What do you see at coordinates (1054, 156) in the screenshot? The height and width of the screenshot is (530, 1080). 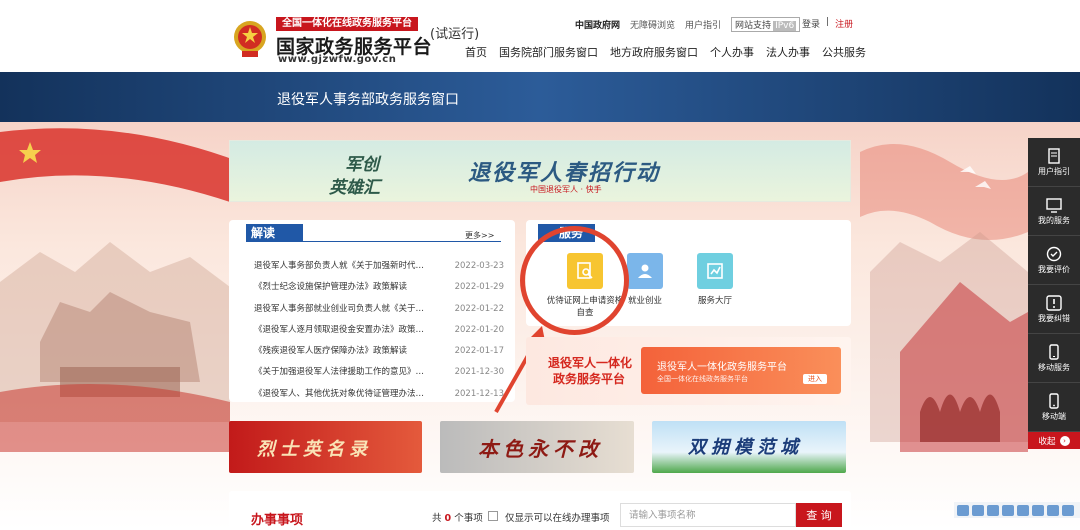 I see `guide-icon` at bounding box center [1054, 156].